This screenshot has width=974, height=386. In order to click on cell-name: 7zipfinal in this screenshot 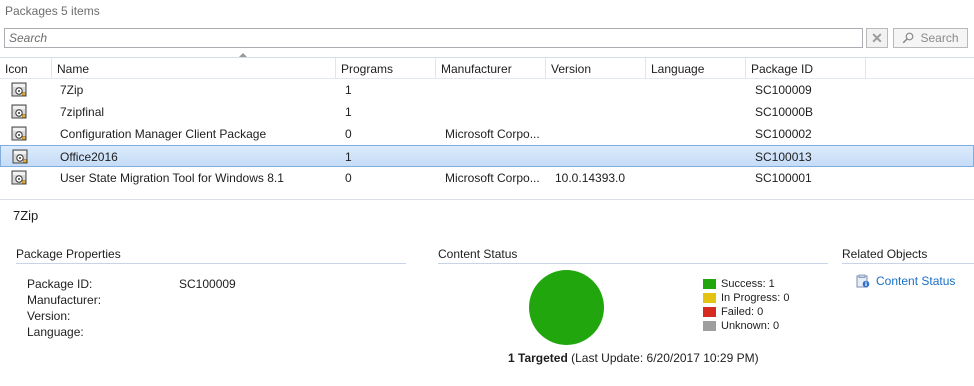, I will do `click(82, 112)`.